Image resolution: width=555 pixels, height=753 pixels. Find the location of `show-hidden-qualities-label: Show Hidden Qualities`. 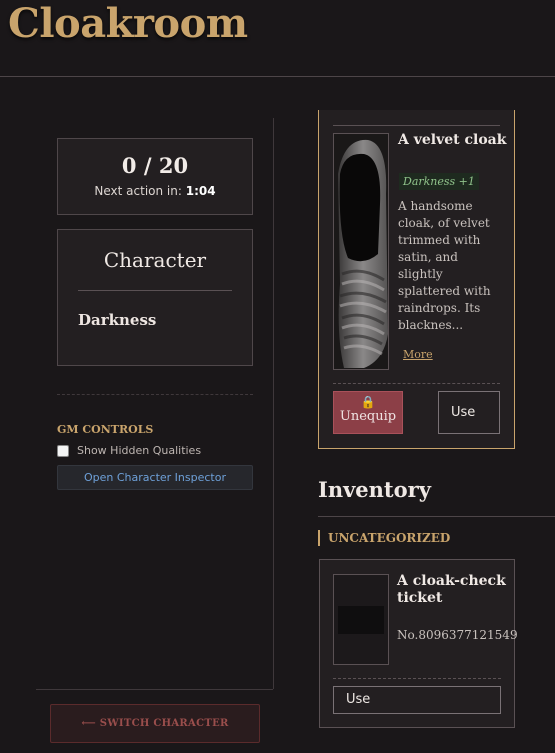

show-hidden-qualities-label: Show Hidden Qualities is located at coordinates (139, 450).